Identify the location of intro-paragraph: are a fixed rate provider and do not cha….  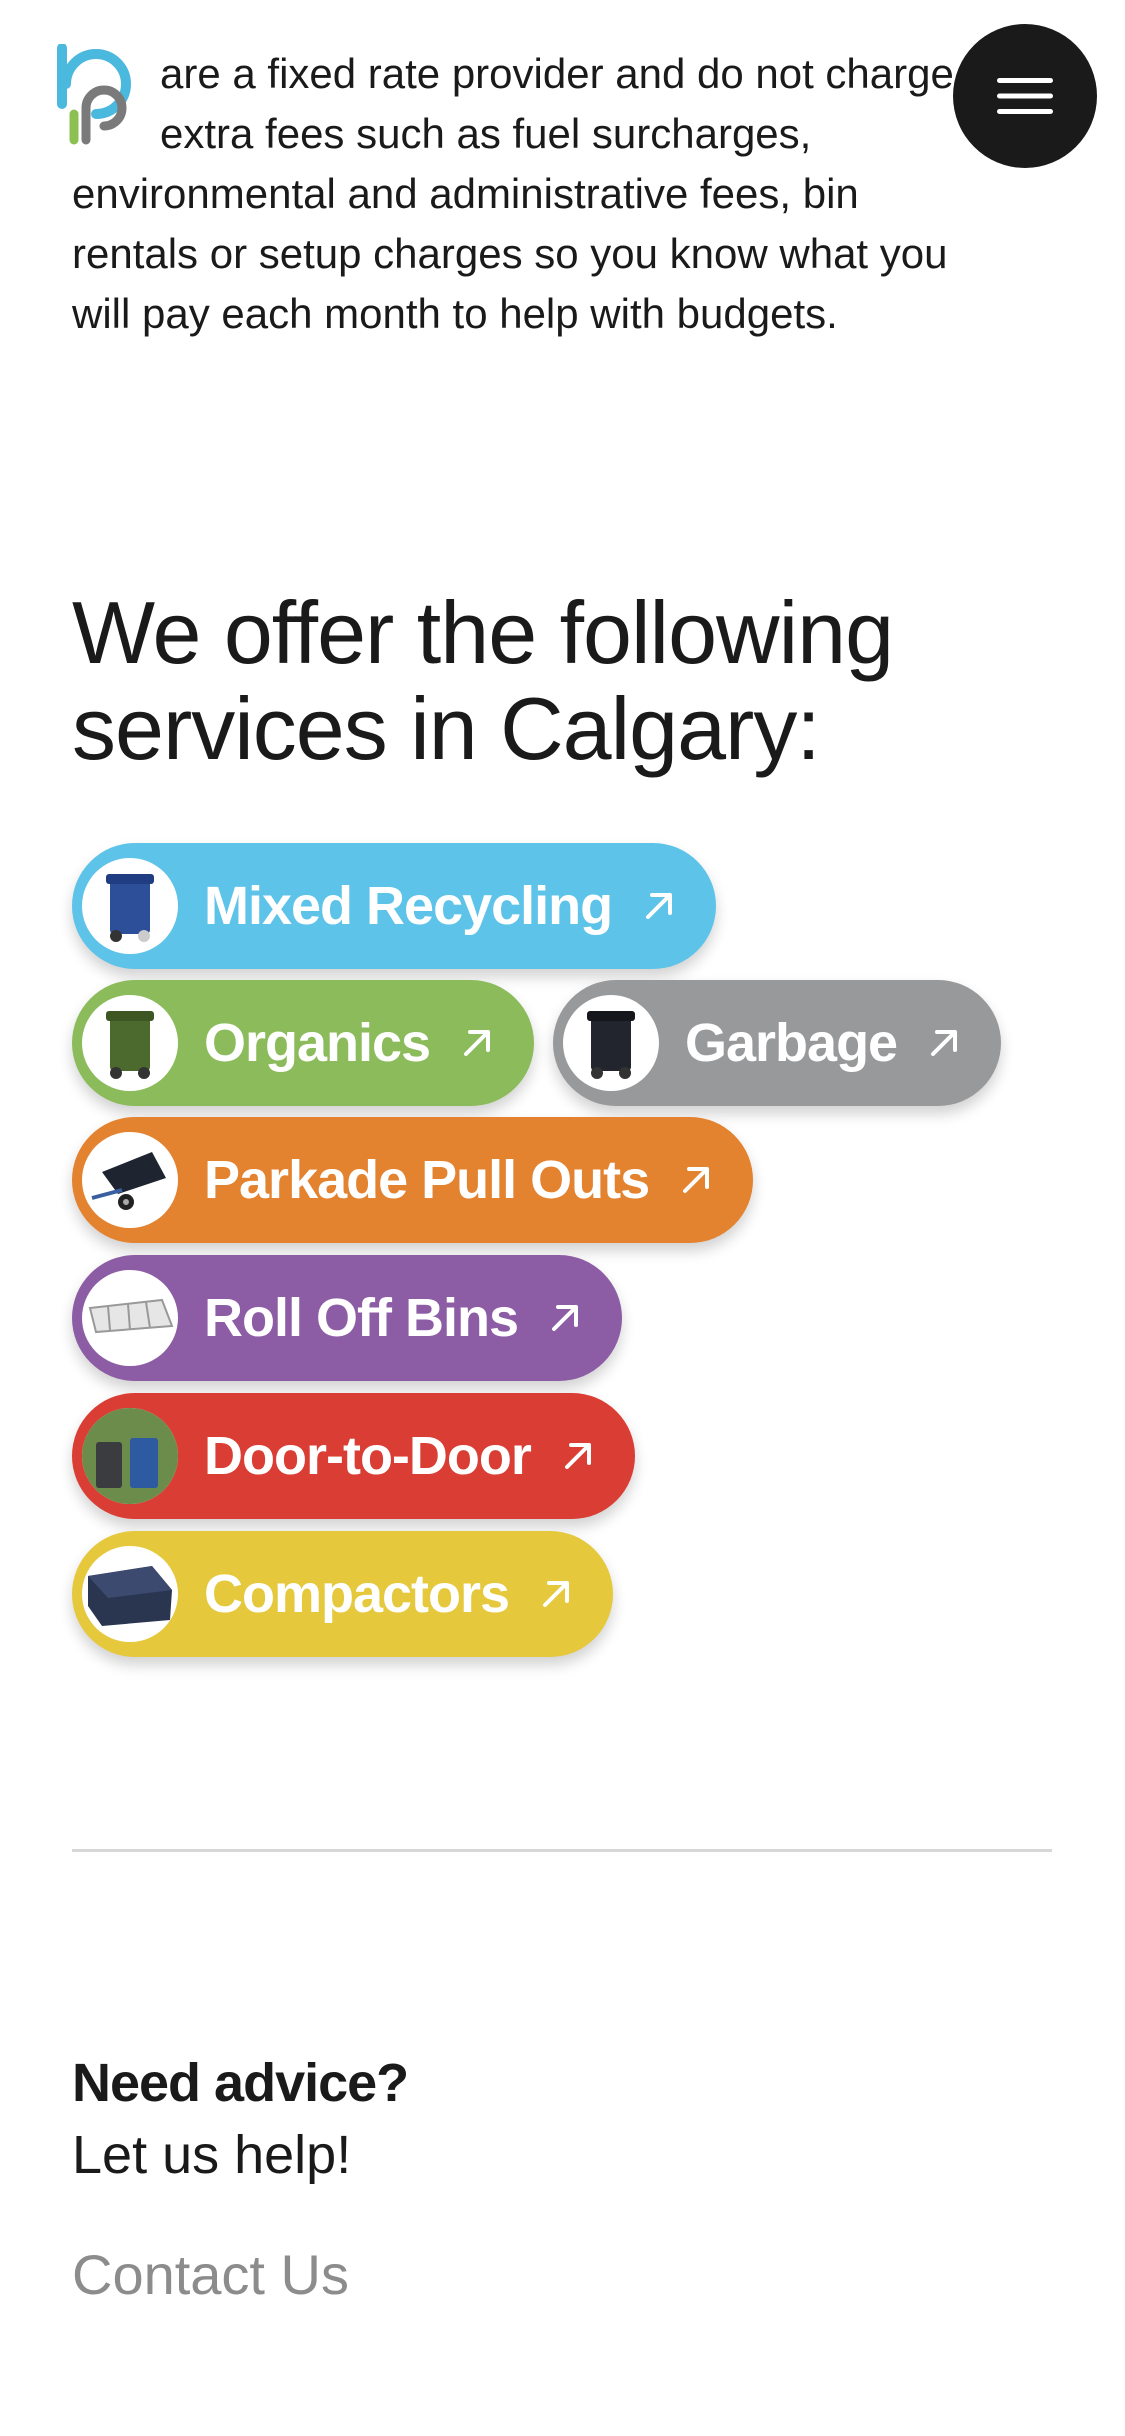
(572, 194).